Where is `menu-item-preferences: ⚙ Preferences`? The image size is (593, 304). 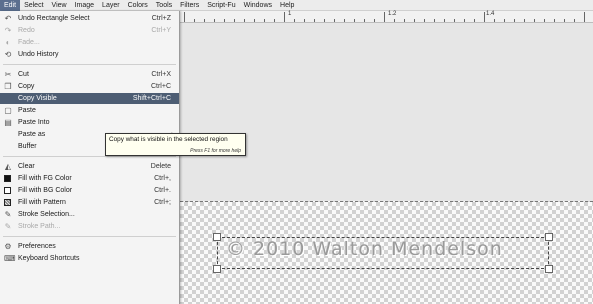 menu-item-preferences: ⚙ Preferences is located at coordinates (89, 246).